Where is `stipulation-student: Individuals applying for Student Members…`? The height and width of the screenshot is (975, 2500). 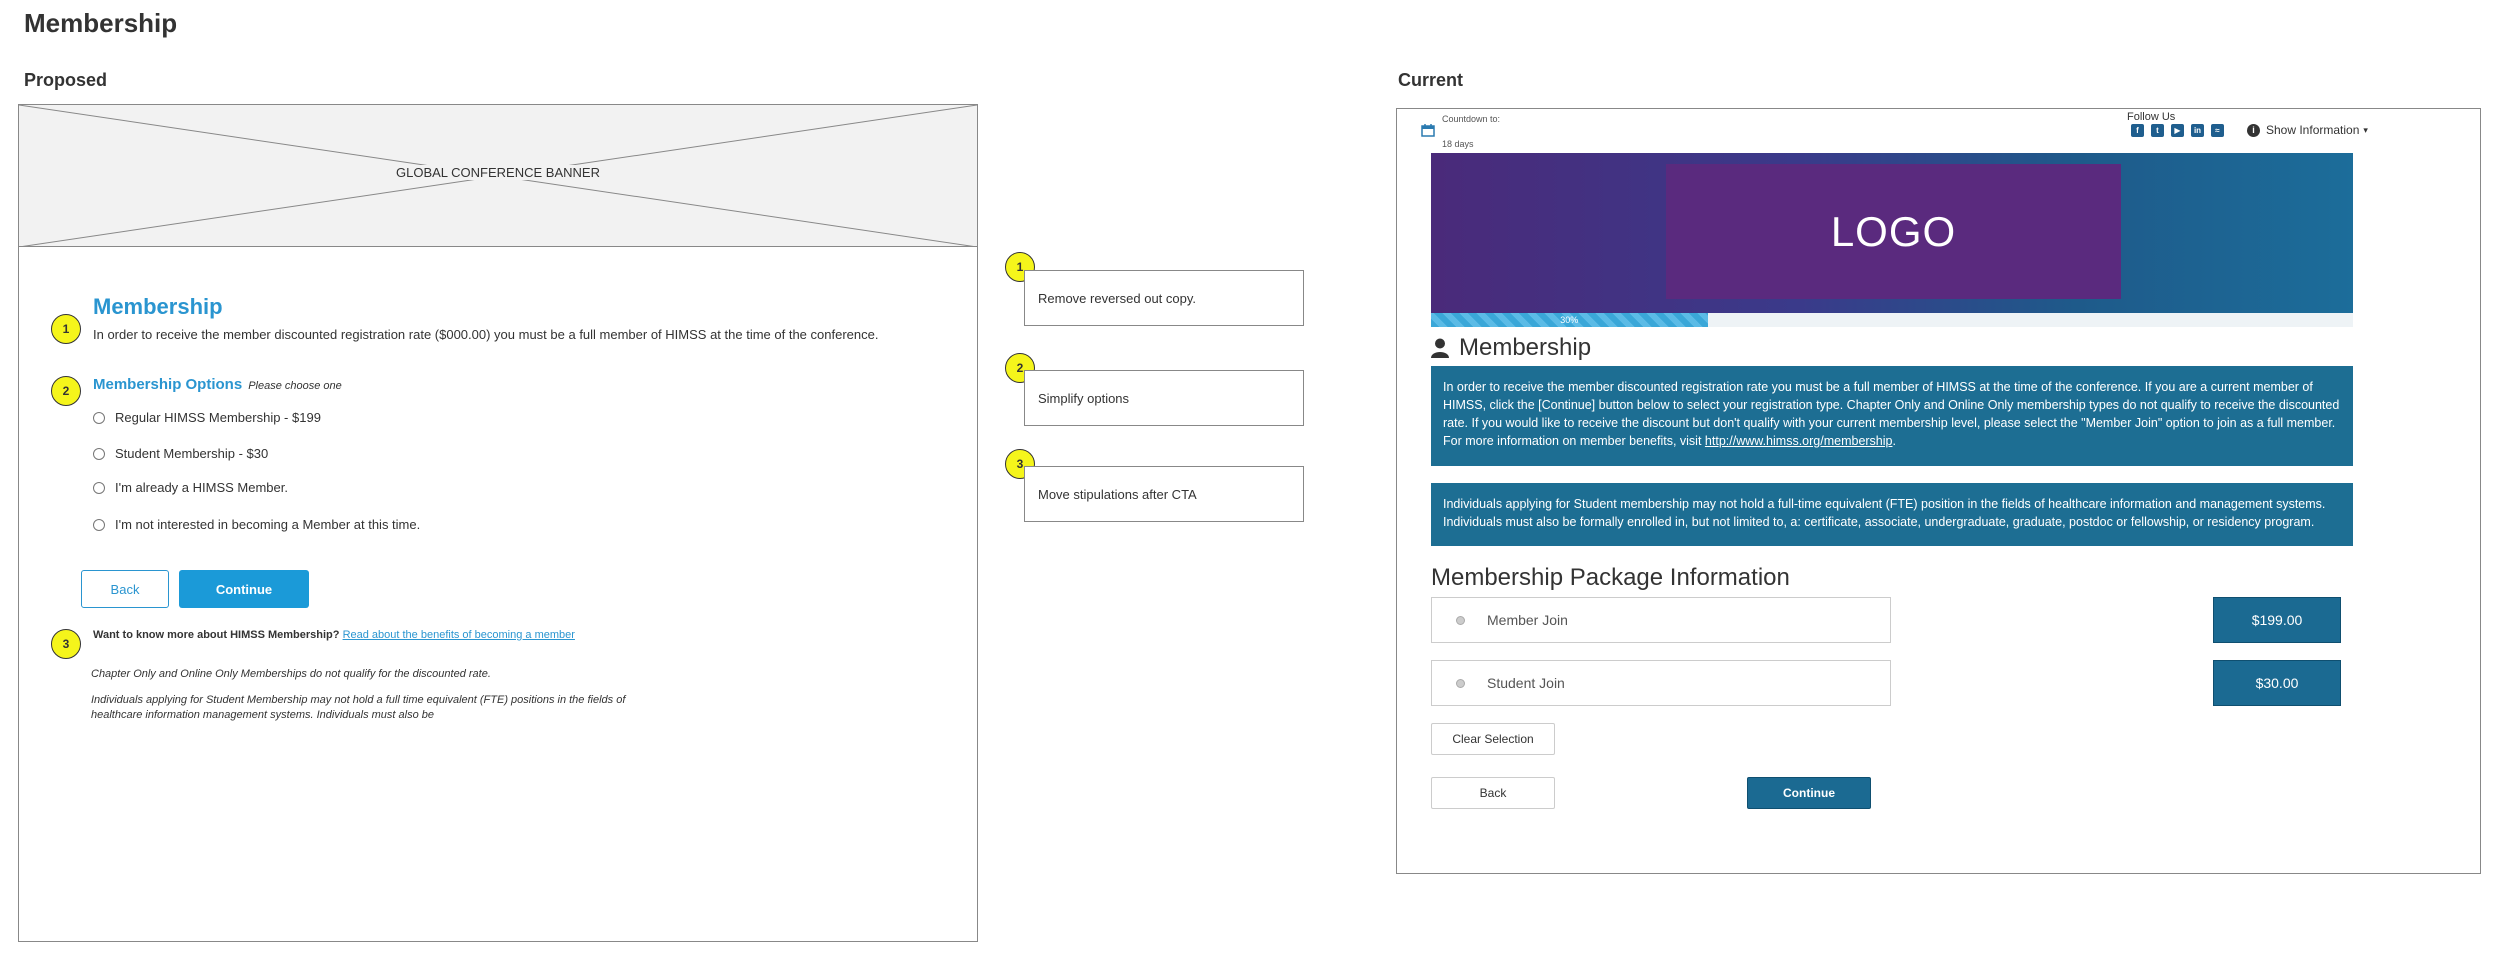
stipulation-student: Individuals applying for Student Members… is located at coordinates (358, 707).